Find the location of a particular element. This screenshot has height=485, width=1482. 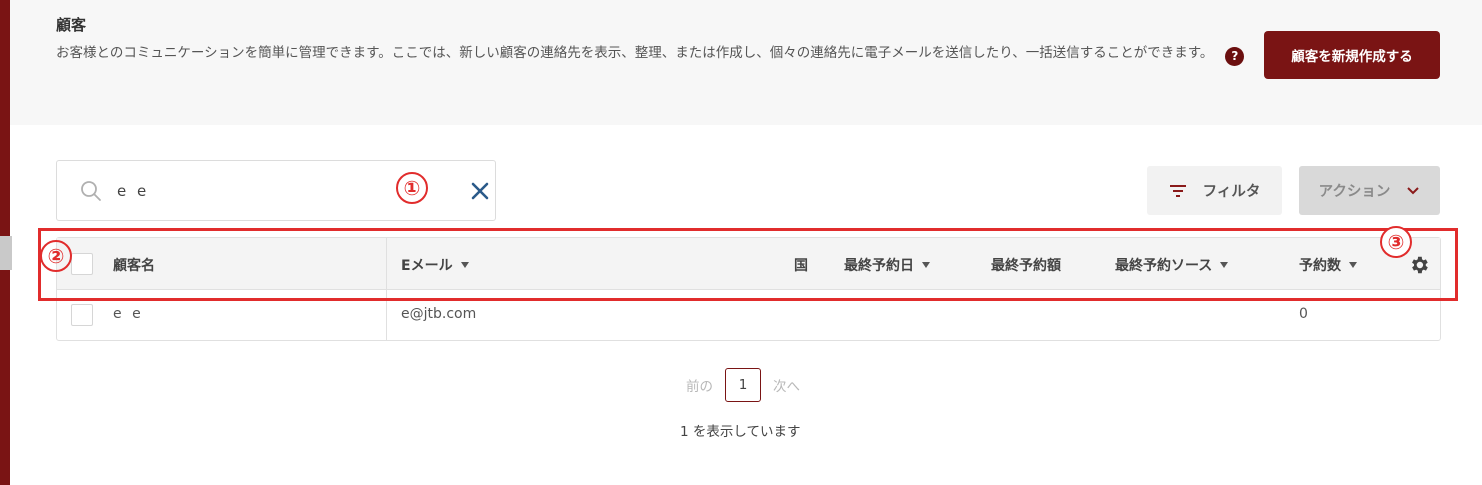

column-header-last-booking-amount: 最終予約額 is located at coordinates (1026, 265).